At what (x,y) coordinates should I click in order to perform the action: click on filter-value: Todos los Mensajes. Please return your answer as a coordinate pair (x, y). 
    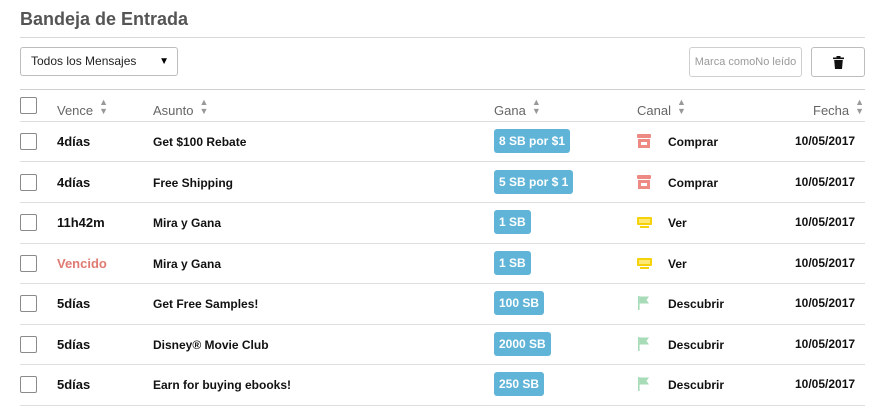
    Looking at the image, I should click on (84, 61).